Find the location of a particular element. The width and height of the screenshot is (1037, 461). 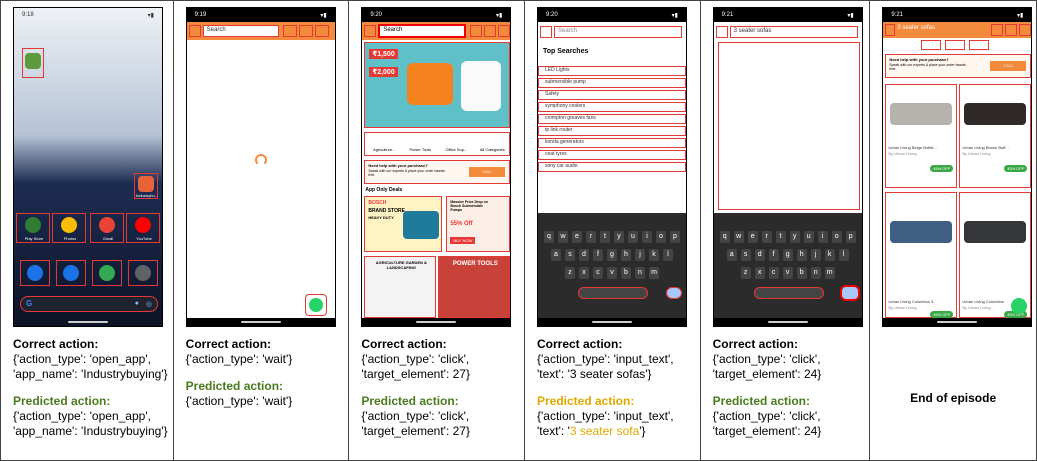

industrybuying-icon is located at coordinates (146, 184).